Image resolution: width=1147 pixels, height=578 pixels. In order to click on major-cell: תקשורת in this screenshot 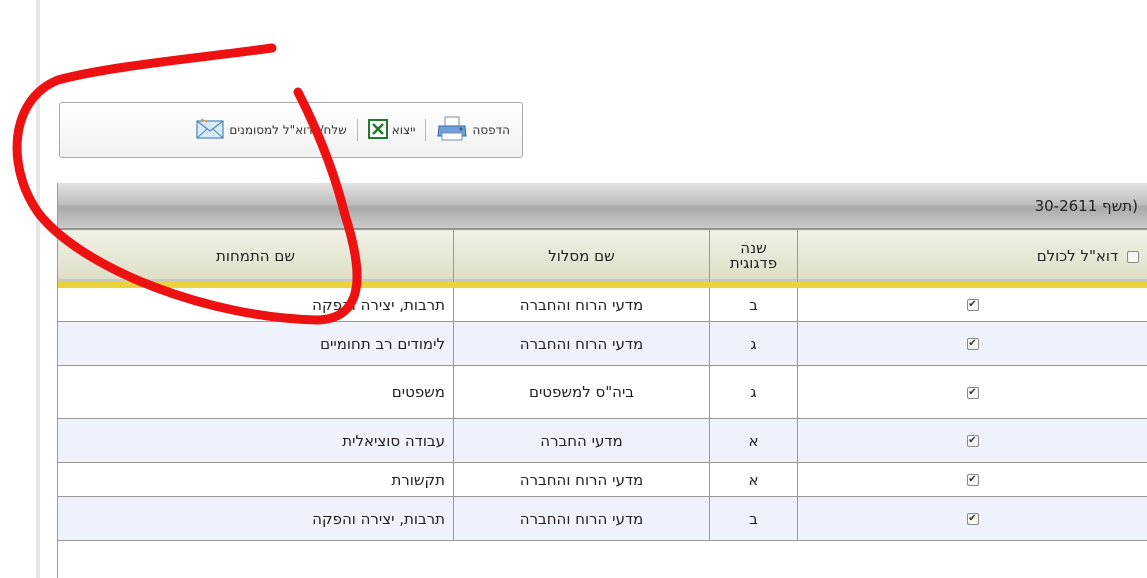, I will do `click(256, 479)`.